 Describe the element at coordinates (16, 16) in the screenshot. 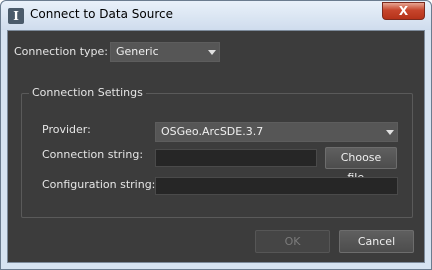

I see `app-icon: I` at that location.